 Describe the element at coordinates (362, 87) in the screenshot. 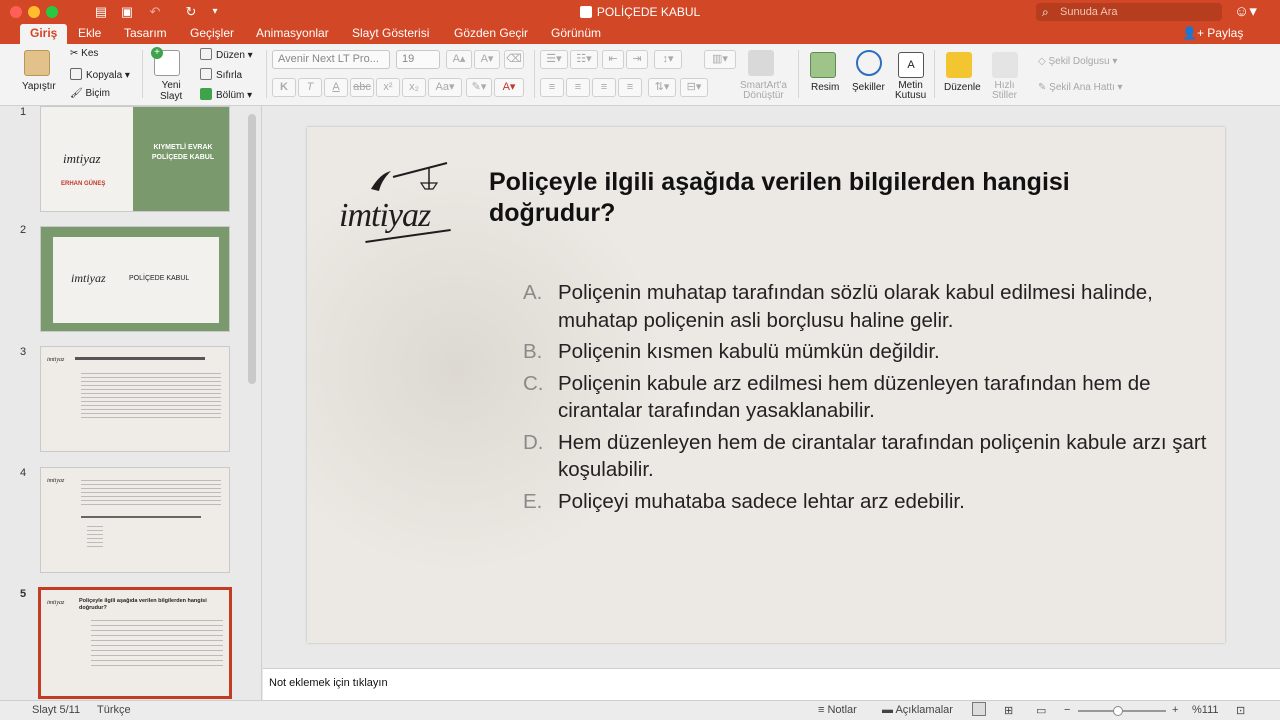

I see `strikethrough-button: abc` at that location.